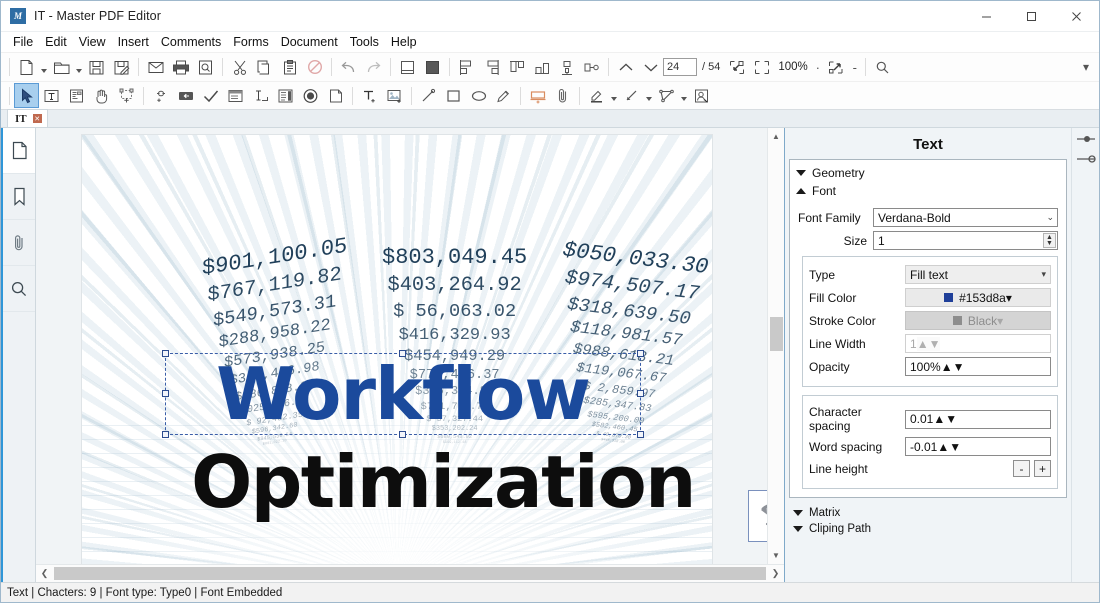  I want to click on scroll-down-icon: ▼, so click(776, 555).